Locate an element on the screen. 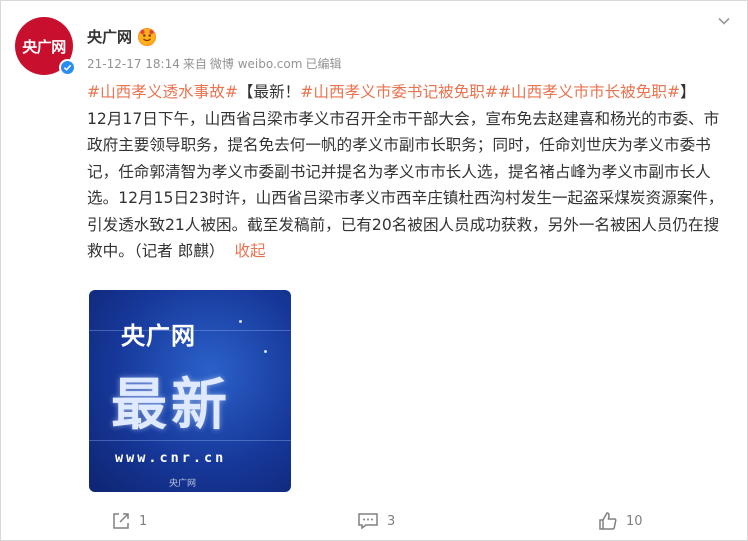 Image resolution: width=748 pixels, height=541 pixels. collapse-link: 收起 is located at coordinates (249, 251).